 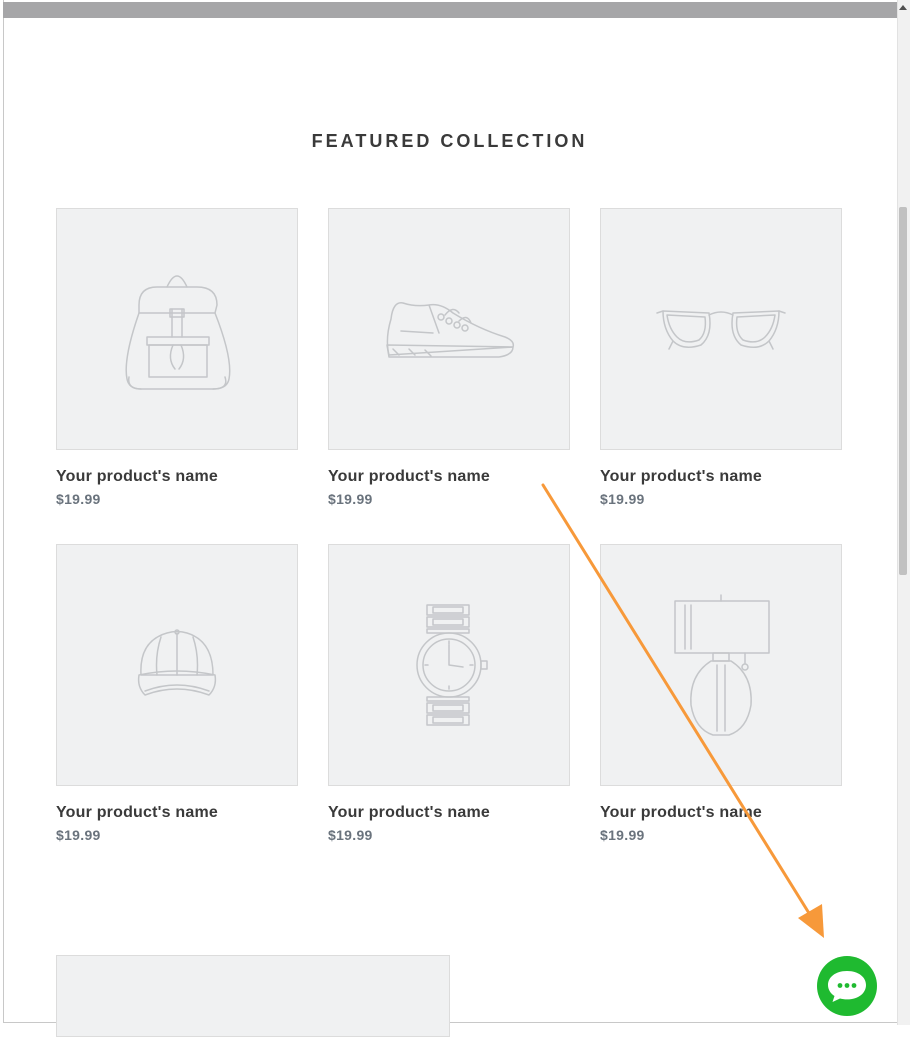 I want to click on browser-top-bar, so click(x=450, y=10).